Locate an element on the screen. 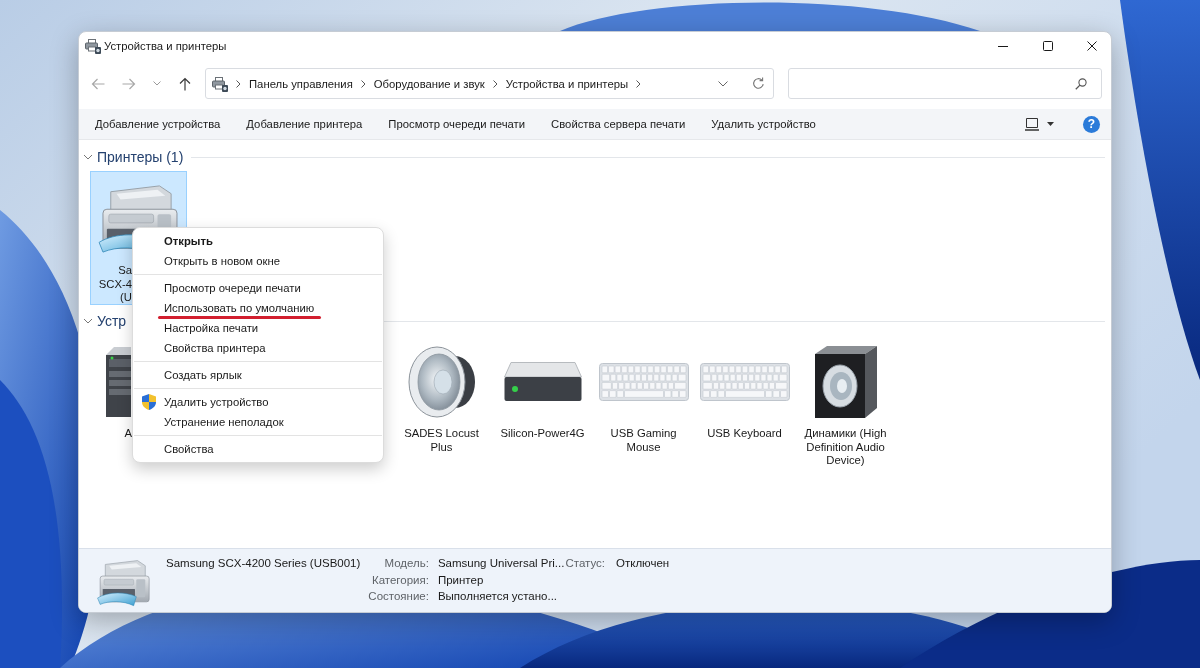 The image size is (1200, 668). menu-item: Свойства is located at coordinates (258, 449).